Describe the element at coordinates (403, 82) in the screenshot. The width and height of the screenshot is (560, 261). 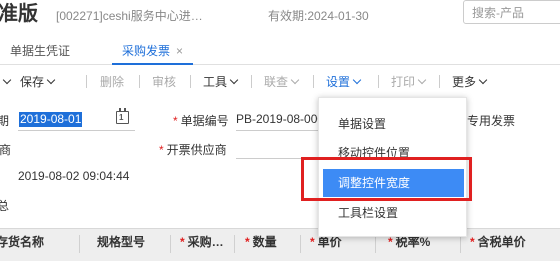
I see `toolbar-label: 打印` at that location.